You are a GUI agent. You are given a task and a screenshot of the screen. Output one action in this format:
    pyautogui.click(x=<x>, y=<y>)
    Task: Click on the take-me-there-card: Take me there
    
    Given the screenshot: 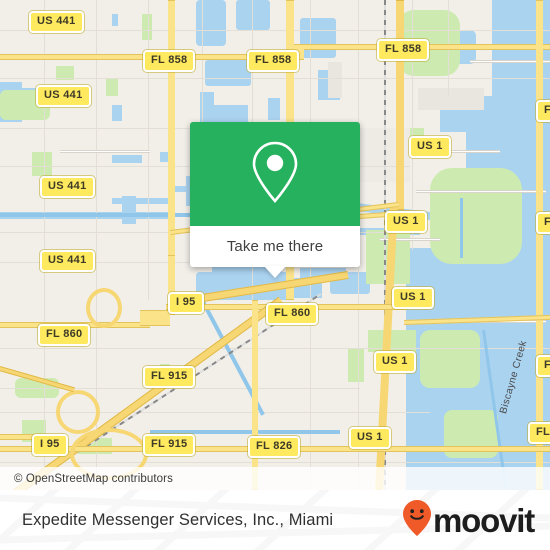 What is the action you would take?
    pyautogui.click(x=275, y=200)
    